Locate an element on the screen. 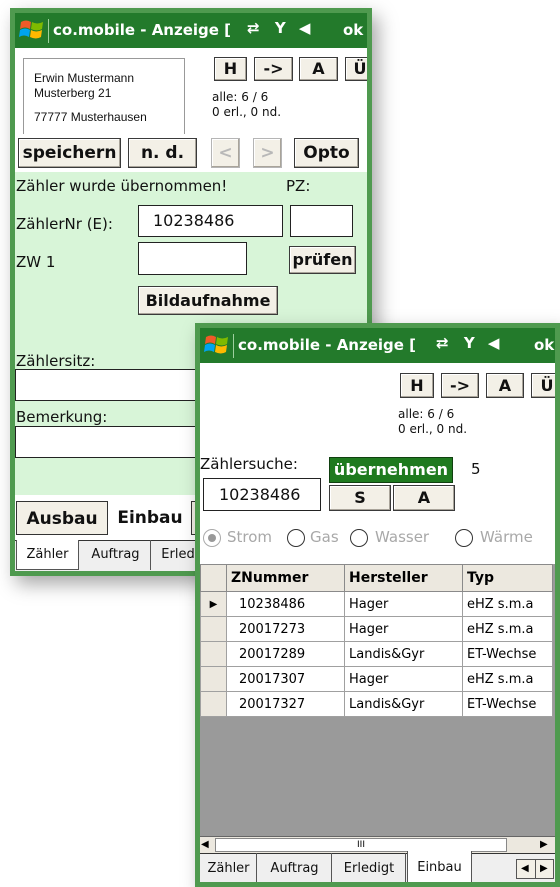 Image resolution: width=560 pixels, height=887 pixels. status-message: Zähler wurde übernommen! is located at coordinates (122, 186).